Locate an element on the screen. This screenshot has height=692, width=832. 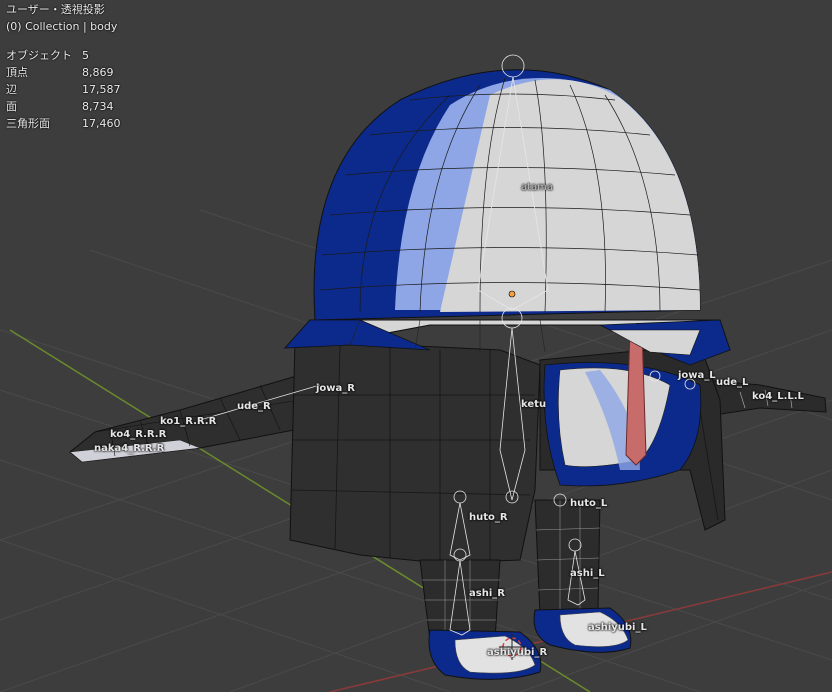
bone-label-huto-l: huto_L is located at coordinates (588, 503).